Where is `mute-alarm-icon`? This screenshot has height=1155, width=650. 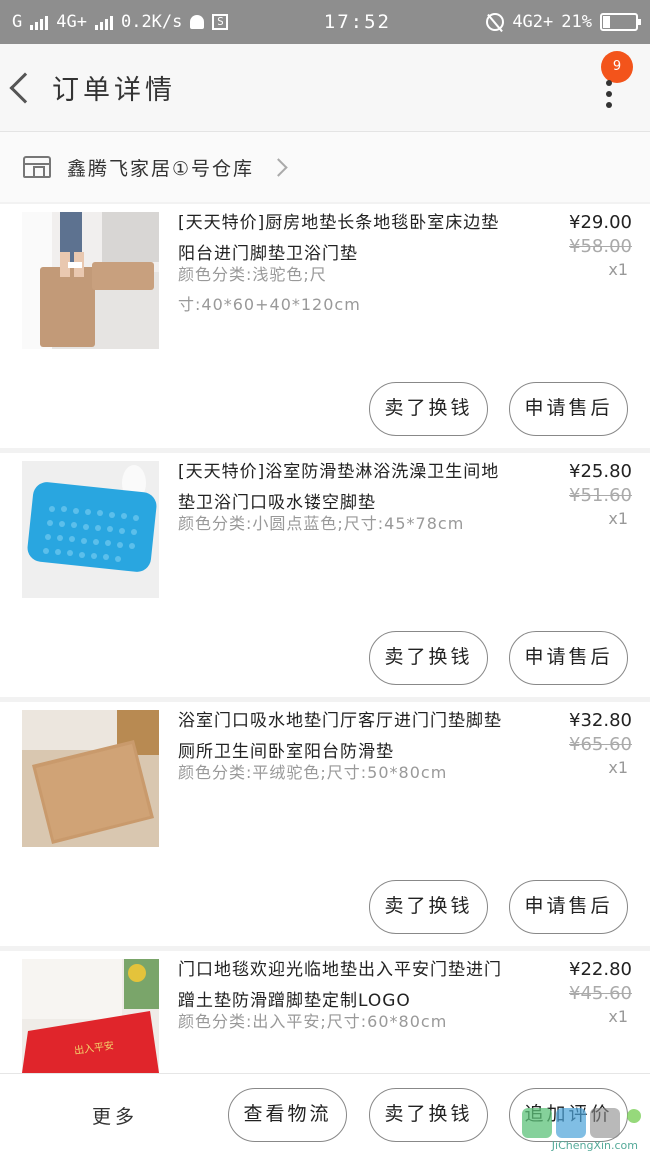
mute-alarm-icon is located at coordinates (495, 22).